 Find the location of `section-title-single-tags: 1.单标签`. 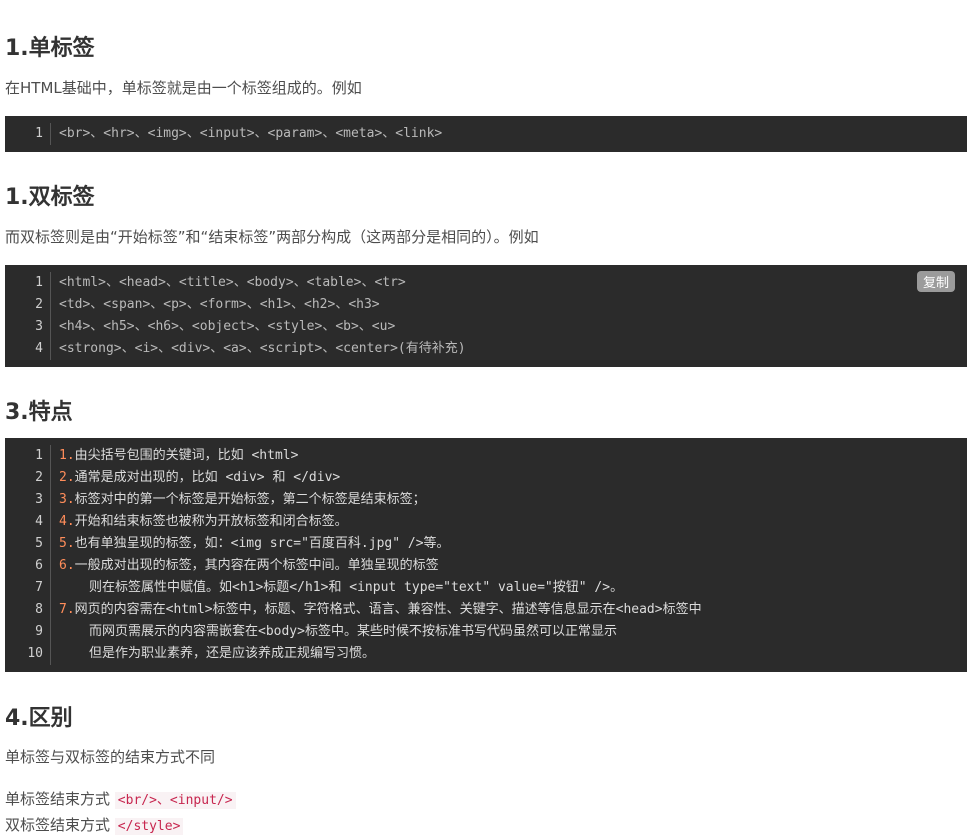

section-title-single-tags: 1.单标签 is located at coordinates (50, 48).